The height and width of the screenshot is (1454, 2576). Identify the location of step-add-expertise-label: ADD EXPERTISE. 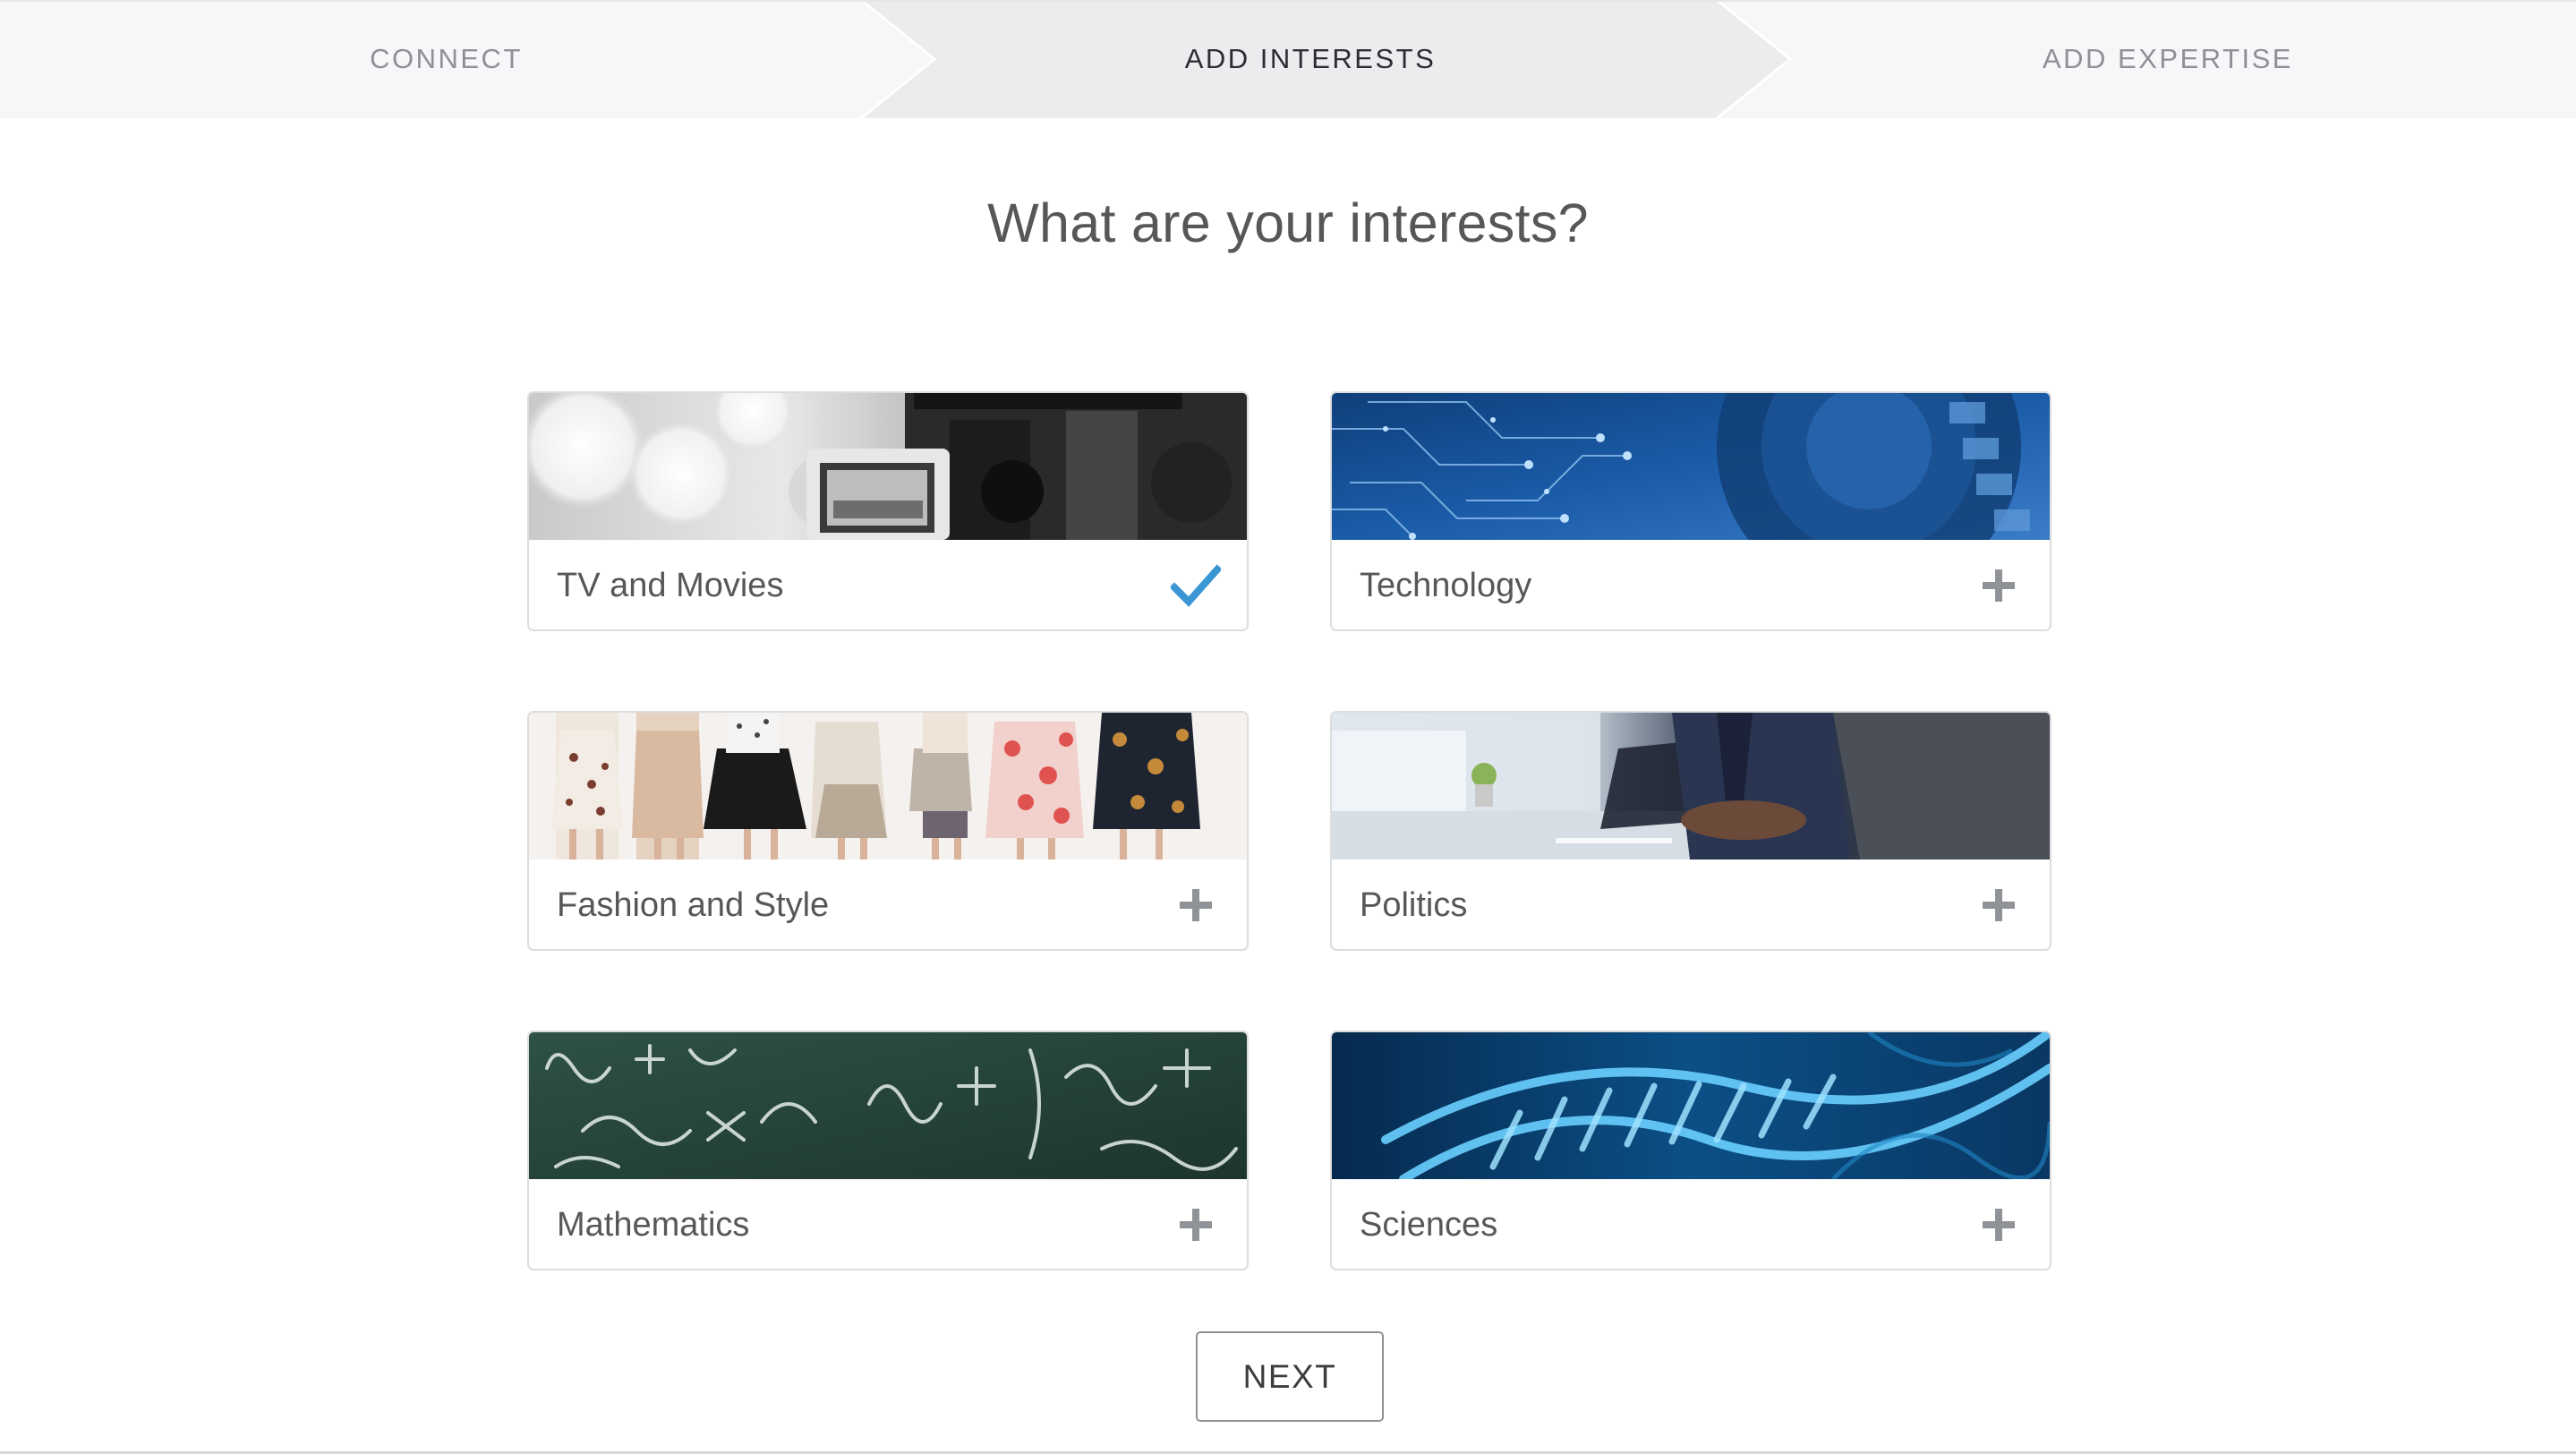
(2167, 58).